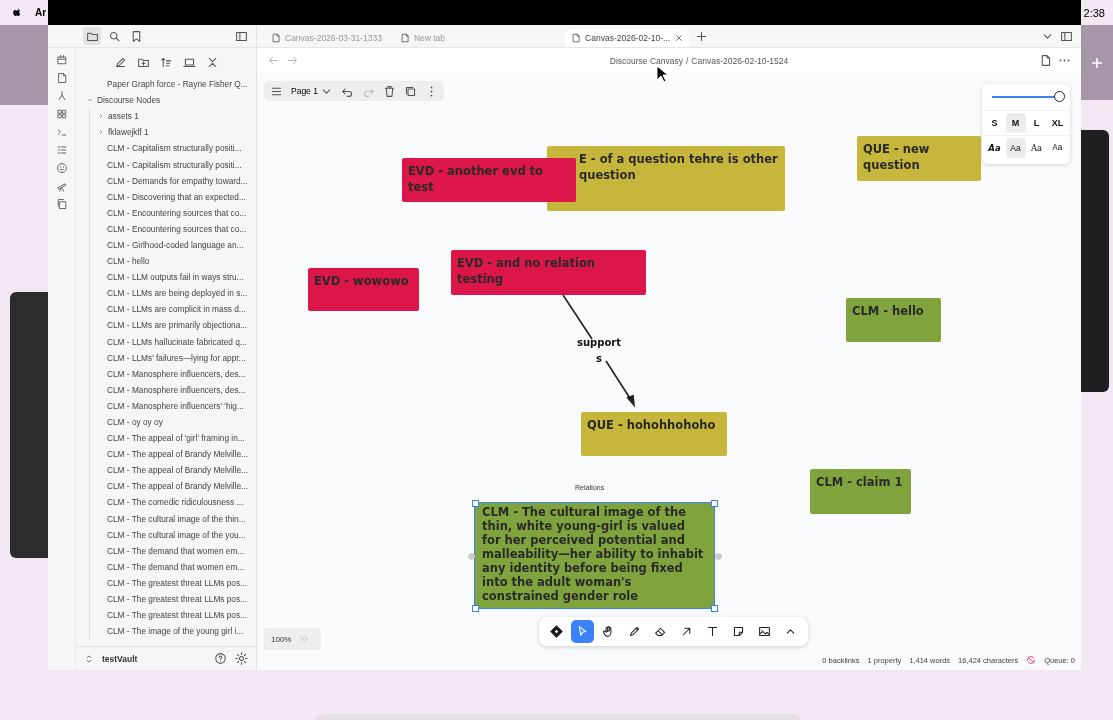  I want to click on file-tree-item: CLM - oy oy oy, so click(173, 422).